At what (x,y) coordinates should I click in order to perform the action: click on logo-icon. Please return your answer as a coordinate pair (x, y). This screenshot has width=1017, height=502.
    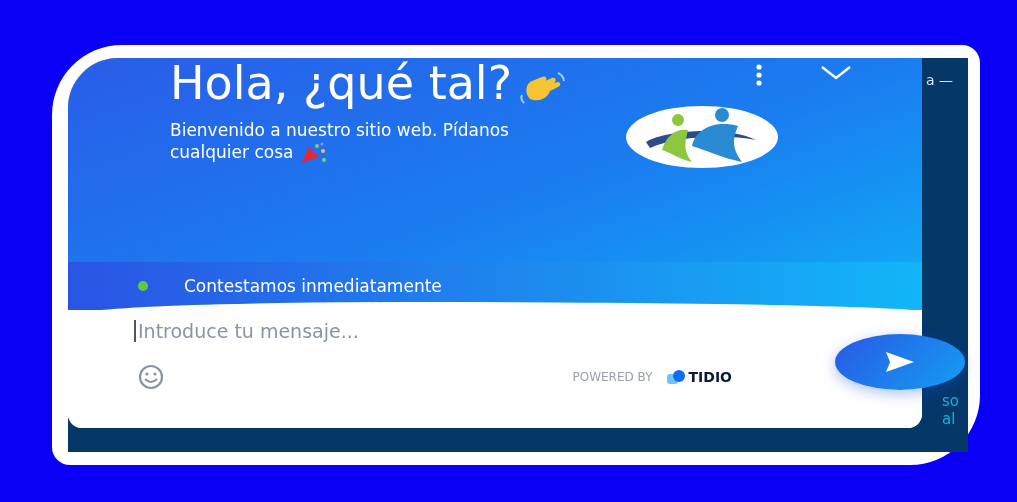
    Looking at the image, I should click on (702, 137).